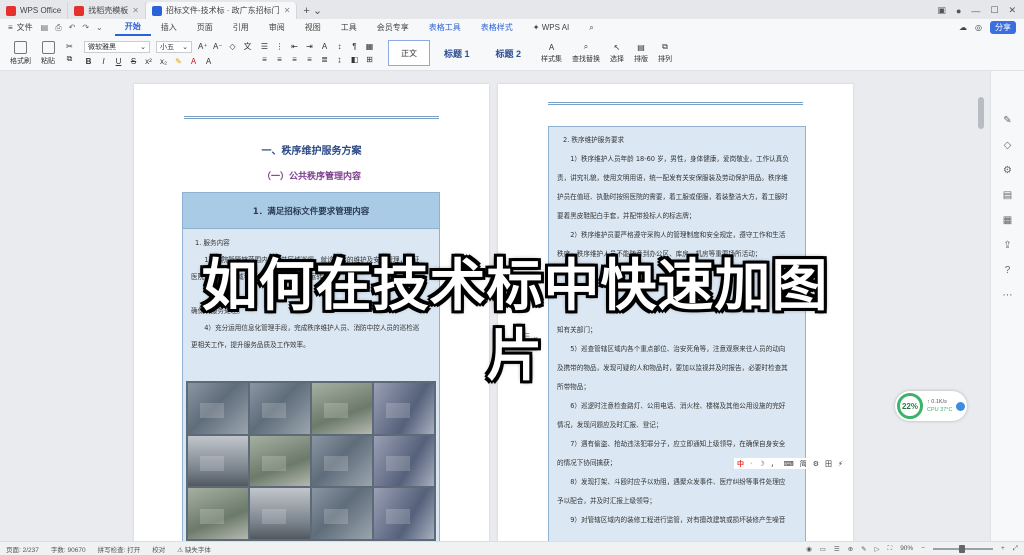  What do you see at coordinates (208, 61) in the screenshot?
I see `char-shading-icon: A` at bounding box center [208, 61].